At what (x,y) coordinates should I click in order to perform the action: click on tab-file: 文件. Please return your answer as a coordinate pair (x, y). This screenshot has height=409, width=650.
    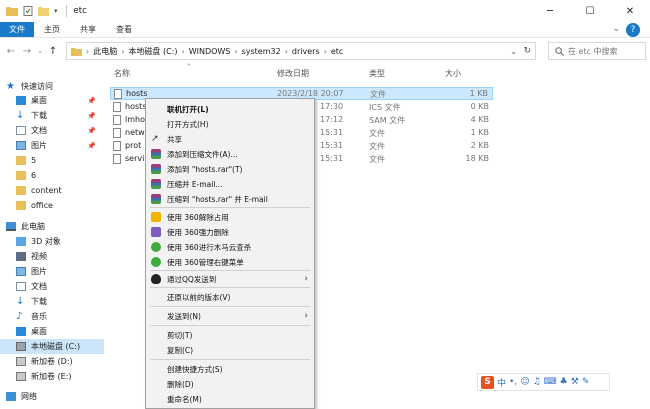
    Looking at the image, I should click on (17, 29).